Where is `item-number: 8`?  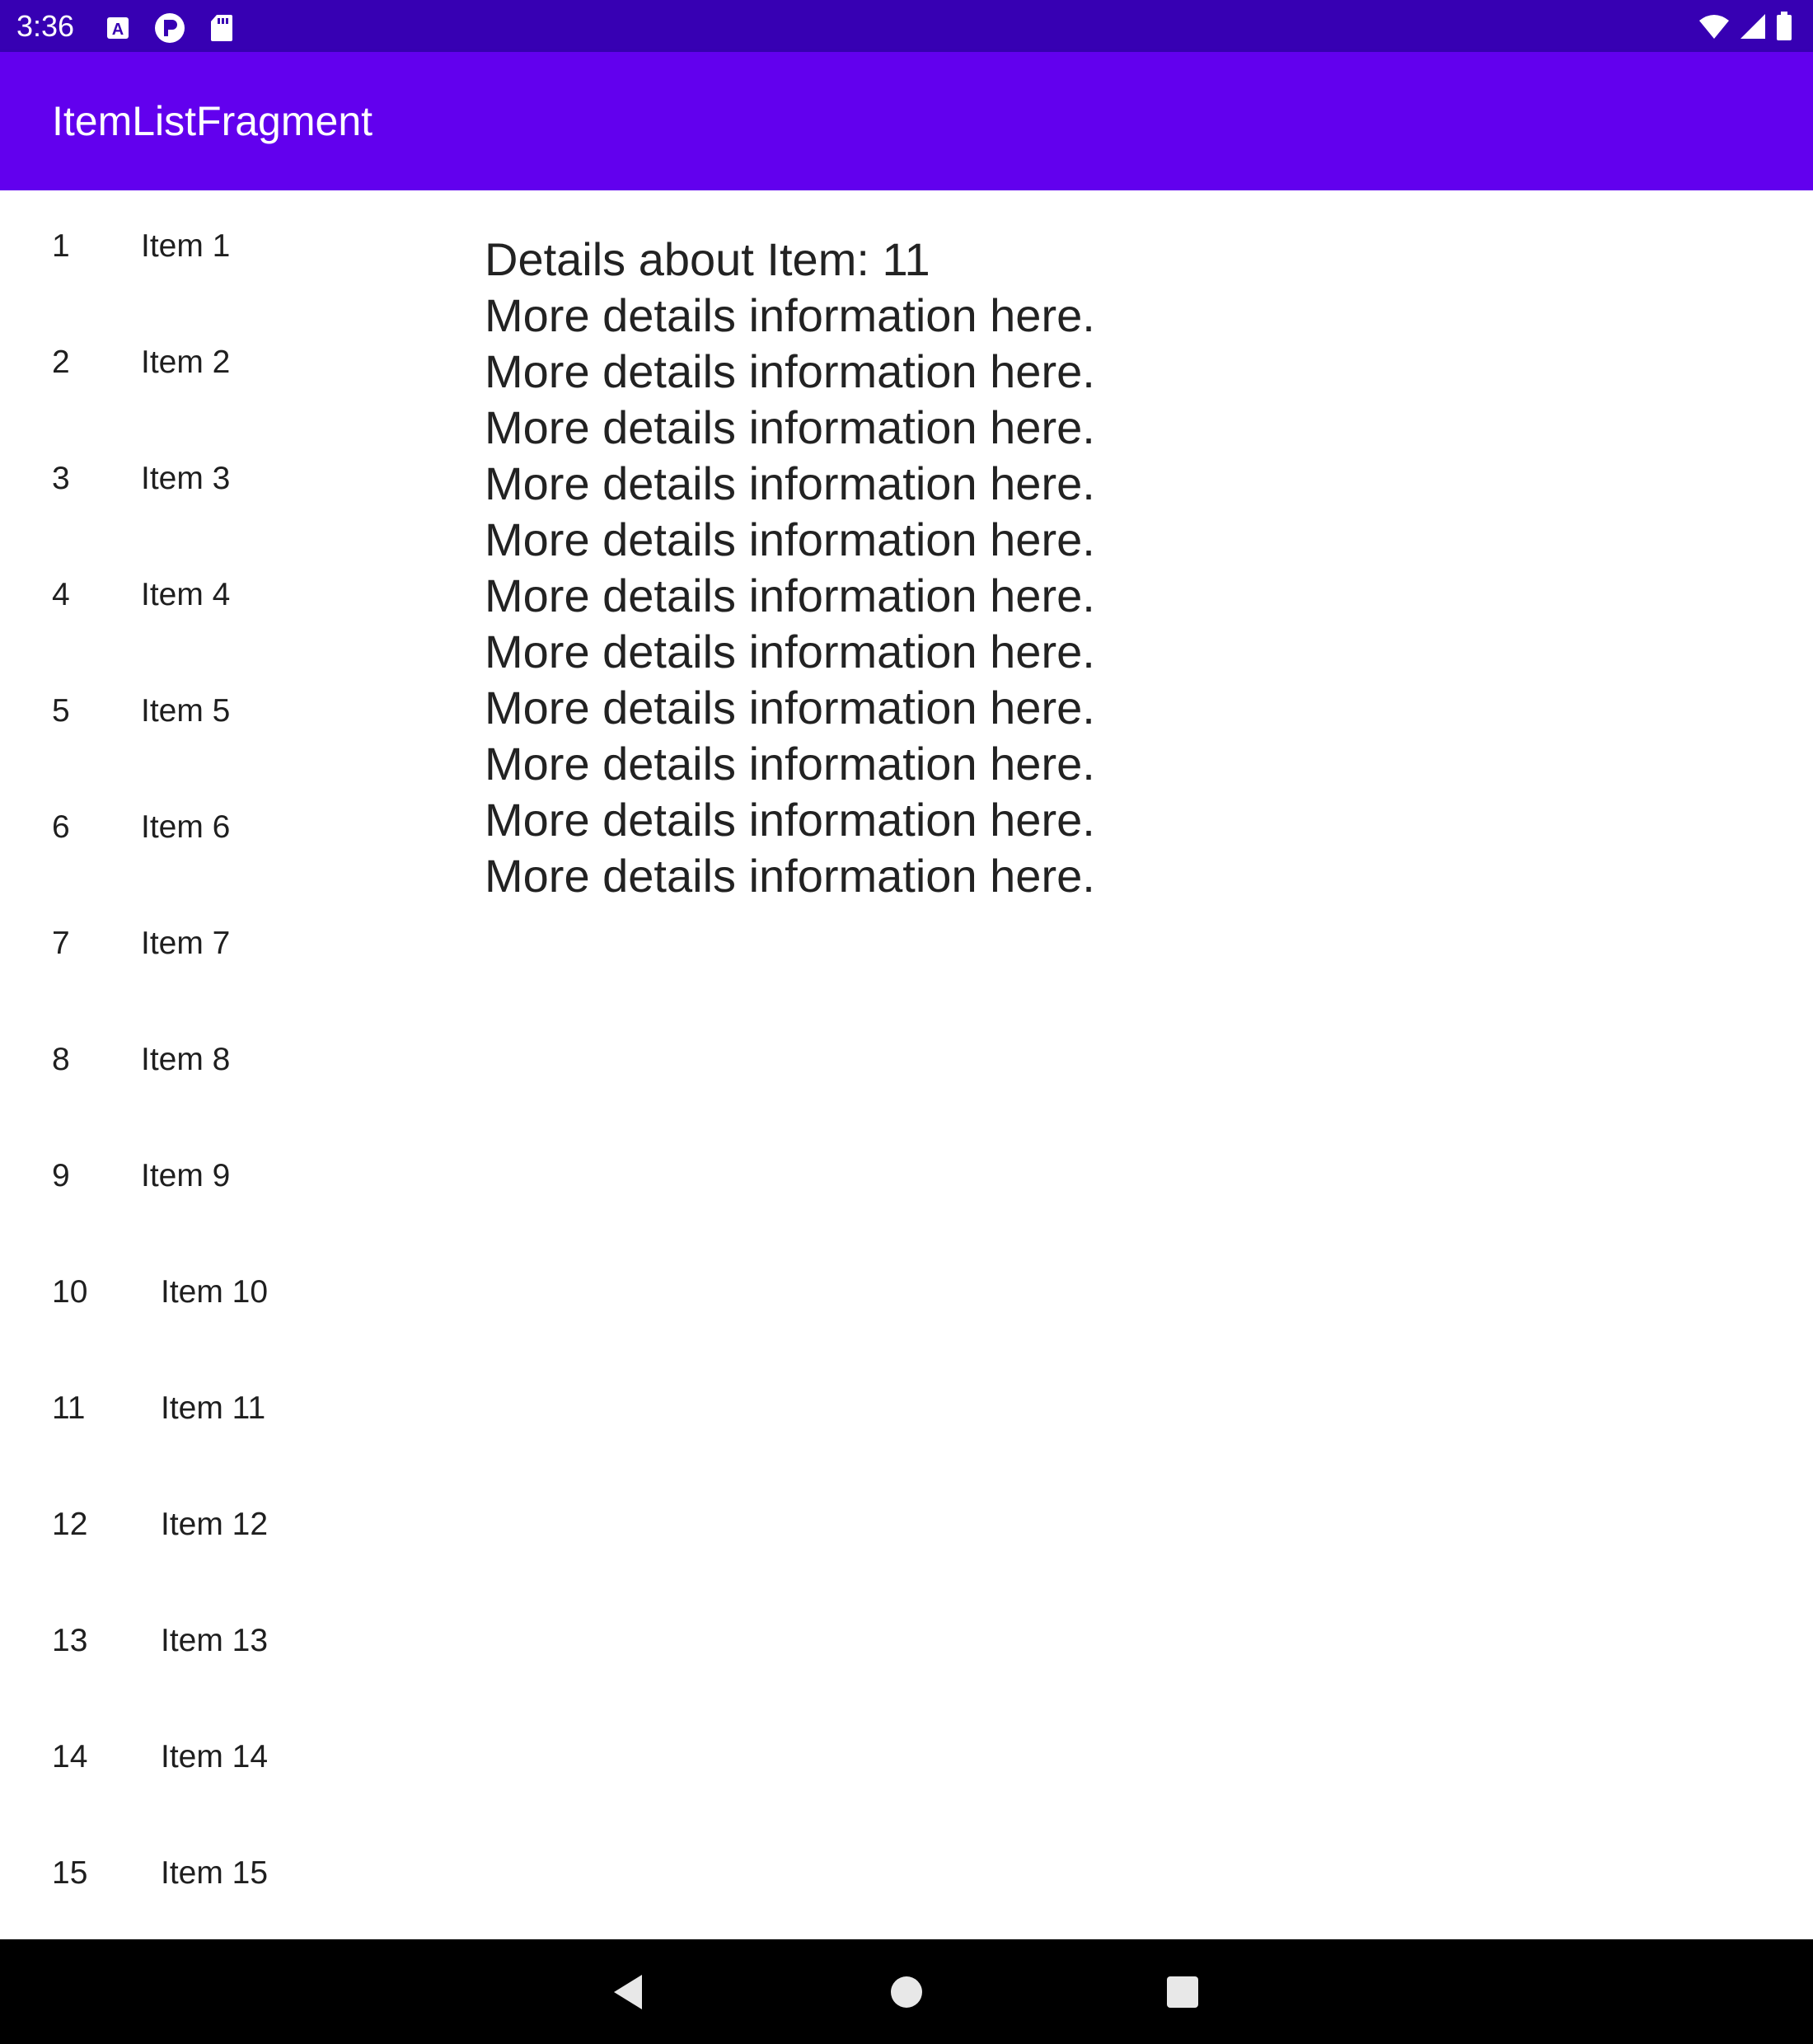
item-number: 8 is located at coordinates (61, 1059).